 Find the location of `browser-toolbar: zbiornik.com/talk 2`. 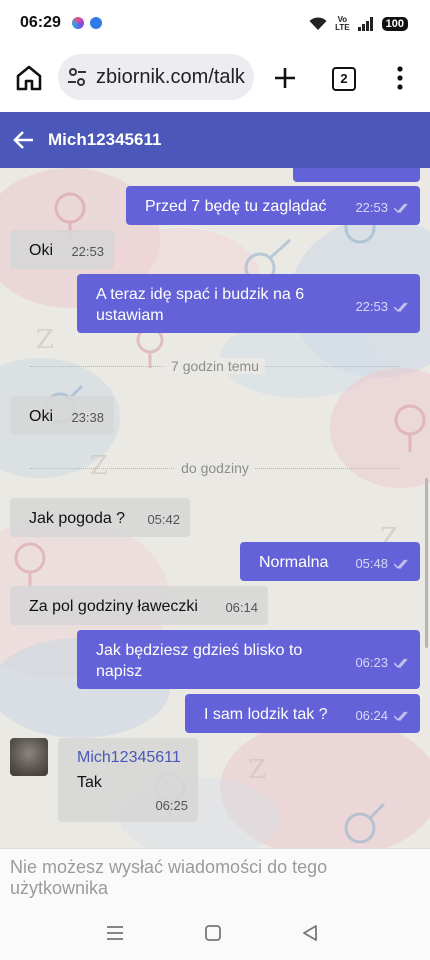

browser-toolbar: zbiornik.com/talk 2 is located at coordinates (215, 79).